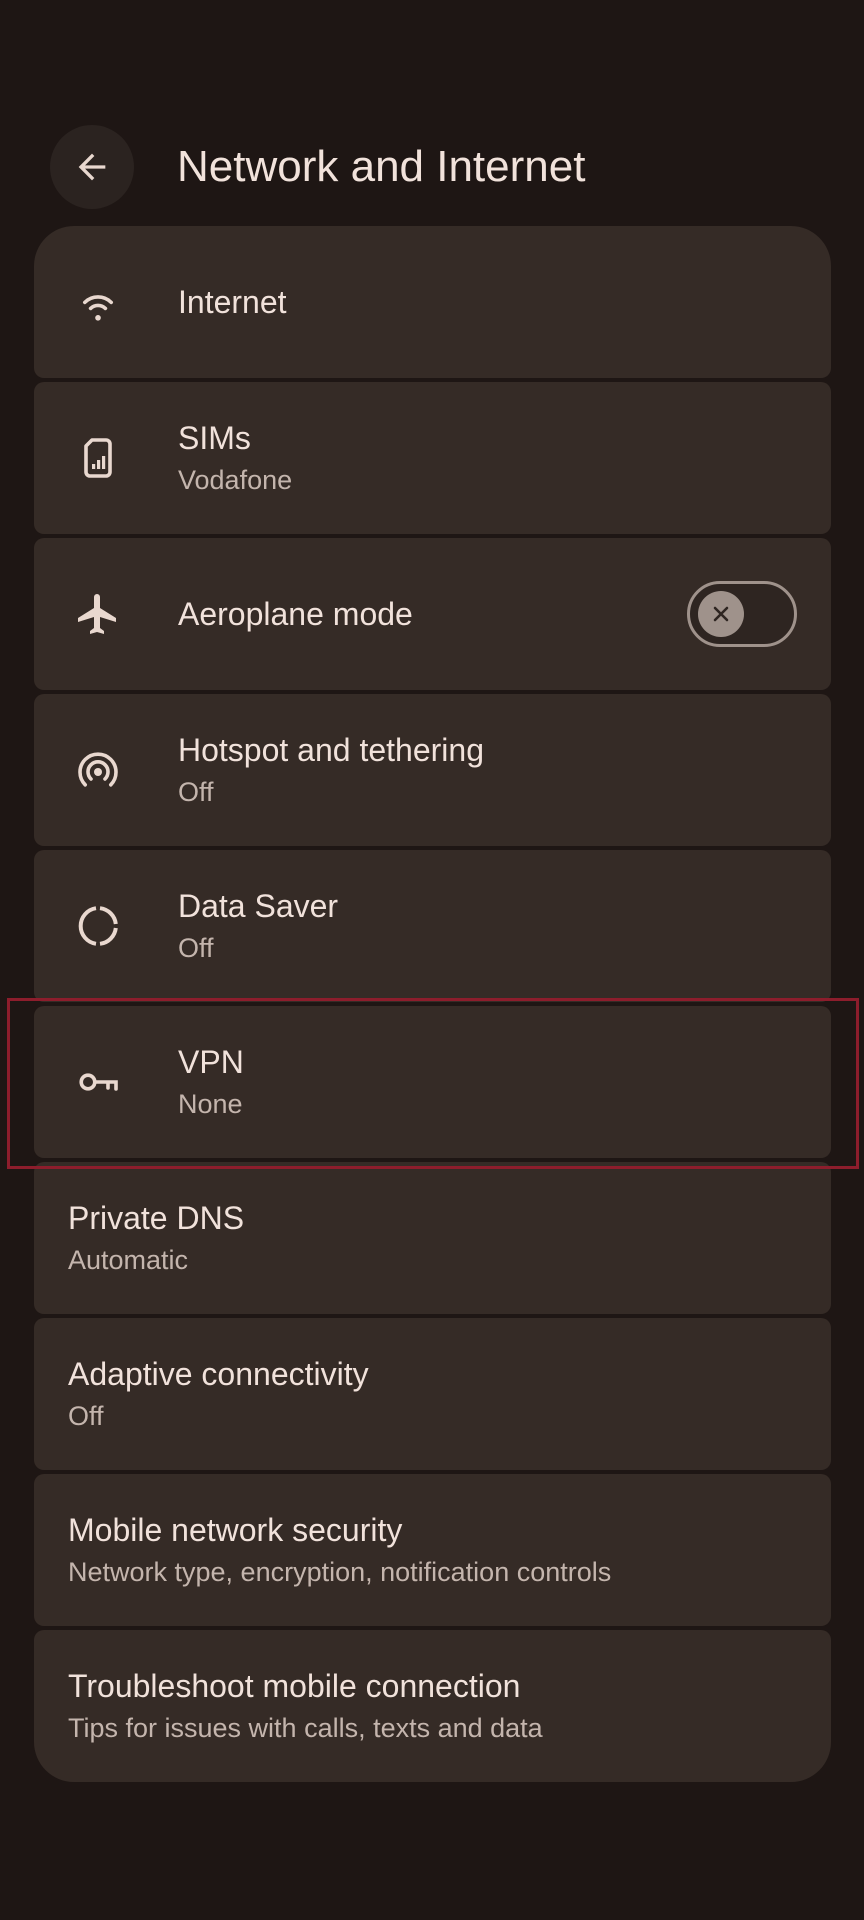 This screenshot has width=864, height=1920. What do you see at coordinates (98, 614) in the screenshot?
I see `airplane-icon` at bounding box center [98, 614].